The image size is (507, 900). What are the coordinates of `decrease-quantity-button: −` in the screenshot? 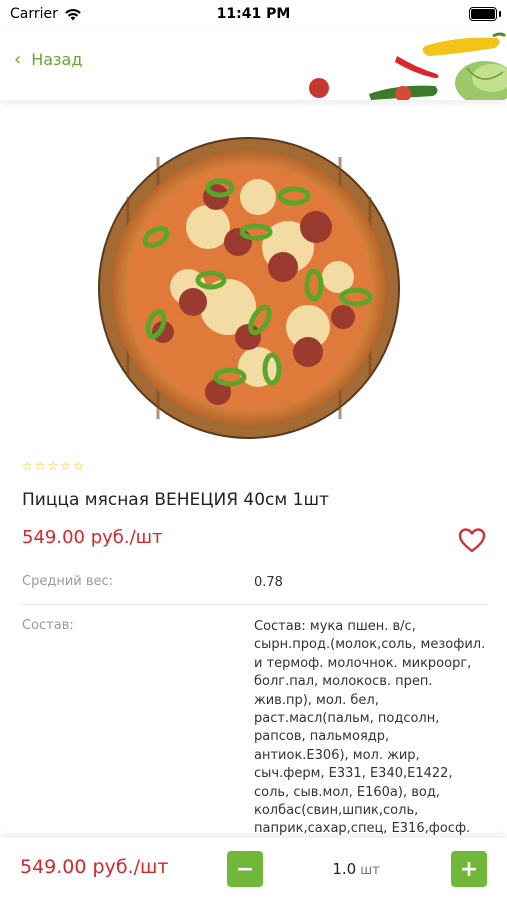 It's located at (245, 869).